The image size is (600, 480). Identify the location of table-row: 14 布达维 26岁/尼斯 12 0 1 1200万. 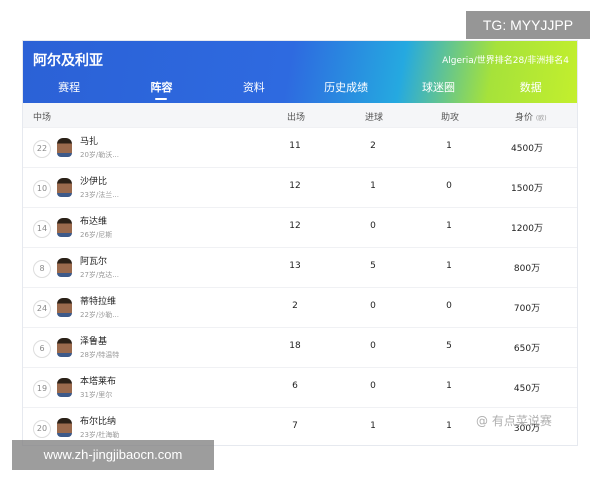
(300, 227).